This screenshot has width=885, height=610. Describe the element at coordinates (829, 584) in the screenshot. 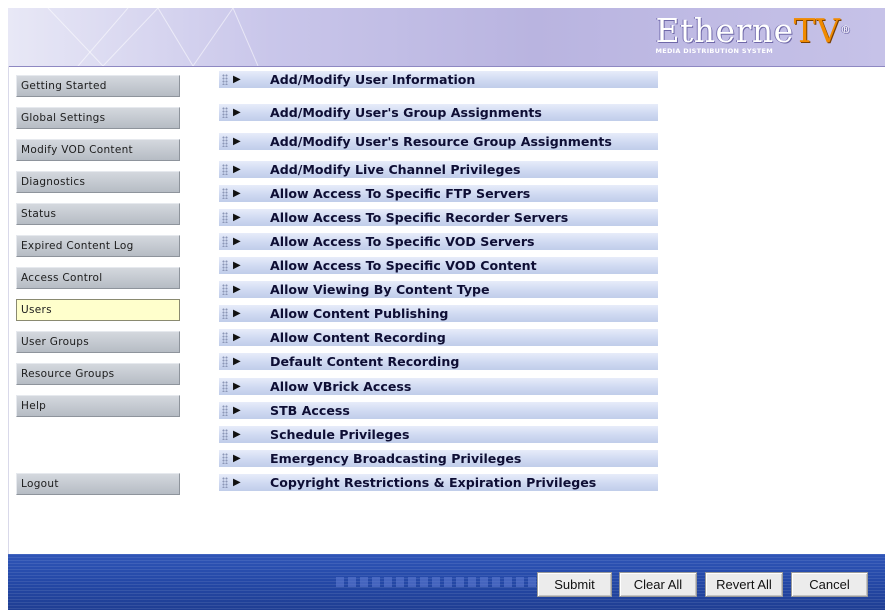

I see `cancel-button: Cancel` at that location.